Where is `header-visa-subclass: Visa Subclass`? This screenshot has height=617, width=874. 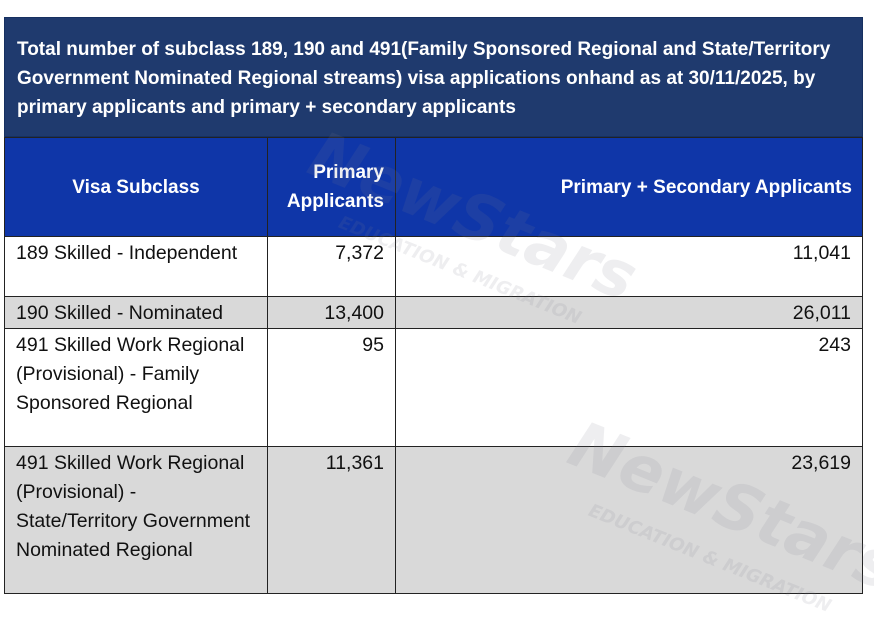
header-visa-subclass: Visa Subclass is located at coordinates (136, 187).